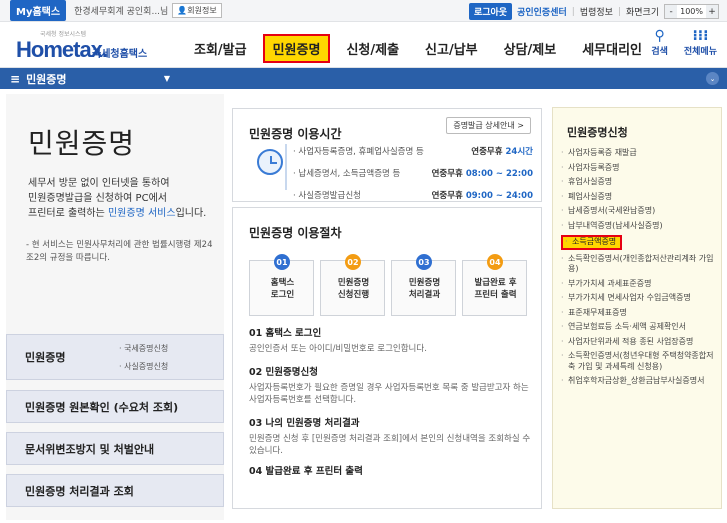 The height and width of the screenshot is (523, 727). Describe the element at coordinates (643, 13) in the screenshot. I see `screen-size-label: 화면크기` at that location.